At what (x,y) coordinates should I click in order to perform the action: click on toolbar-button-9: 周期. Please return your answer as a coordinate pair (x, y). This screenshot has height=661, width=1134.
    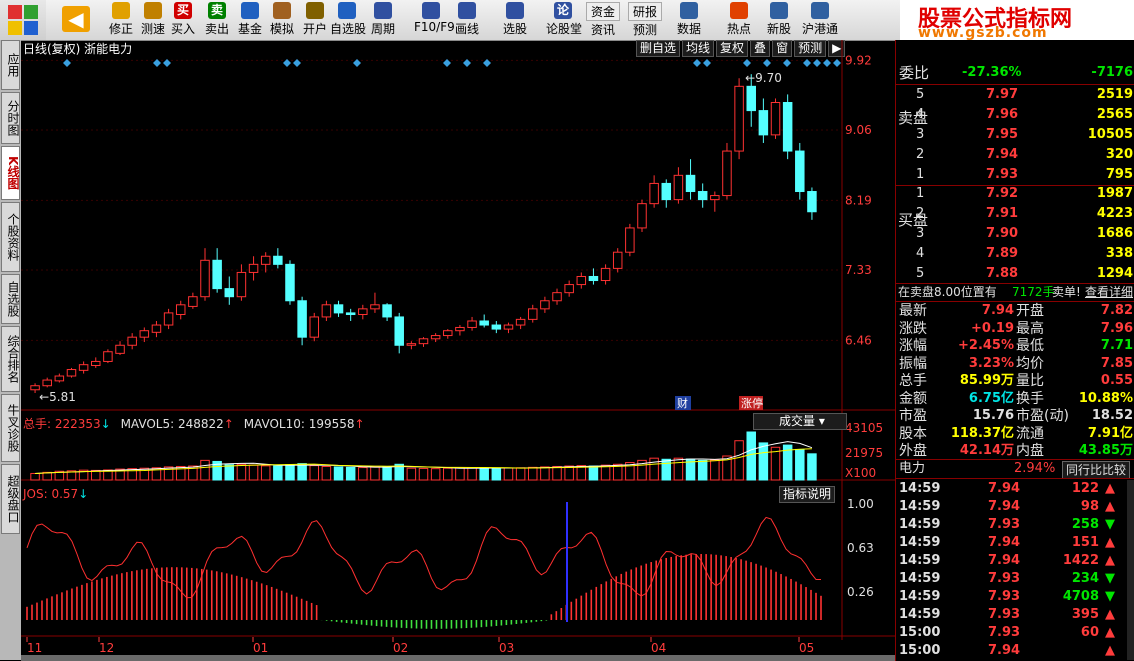
    Looking at the image, I should click on (383, 20).